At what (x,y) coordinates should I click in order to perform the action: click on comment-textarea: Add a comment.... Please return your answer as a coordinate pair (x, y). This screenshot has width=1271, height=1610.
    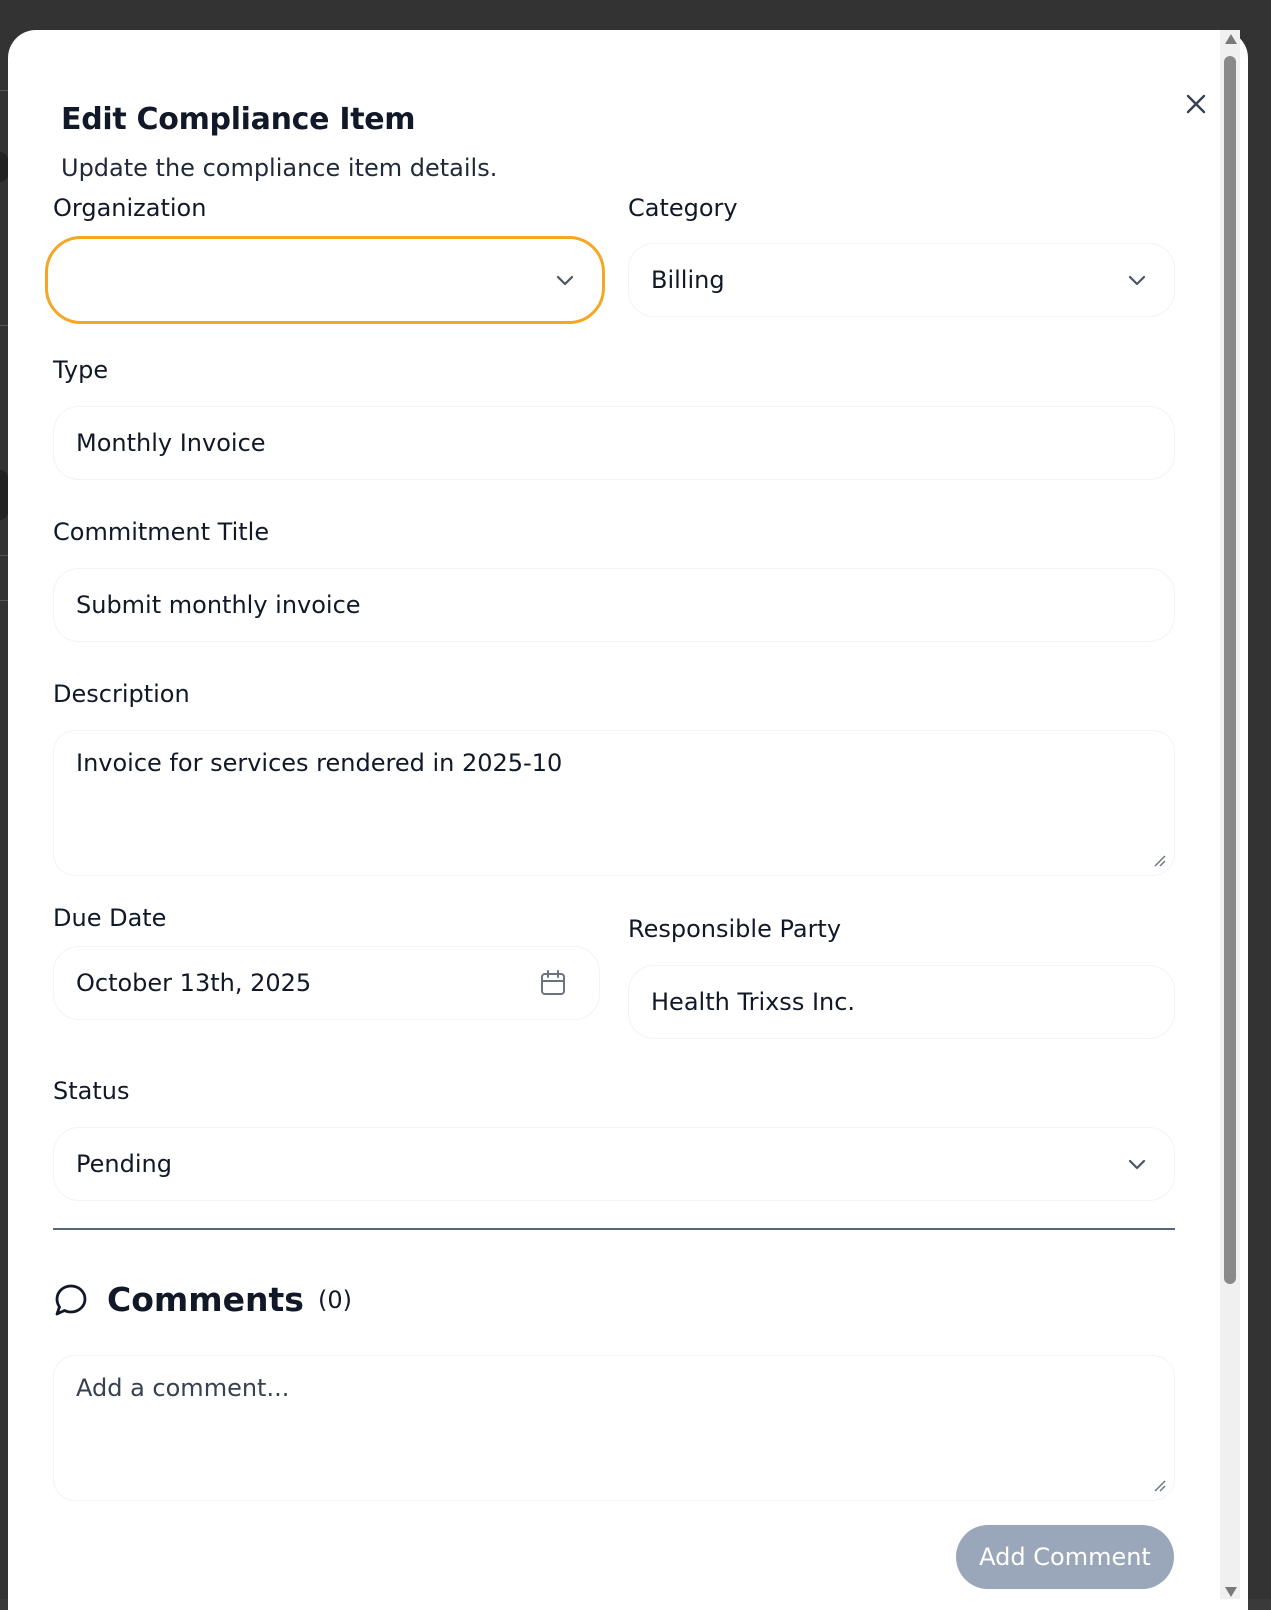
    Looking at the image, I should click on (614, 1428).